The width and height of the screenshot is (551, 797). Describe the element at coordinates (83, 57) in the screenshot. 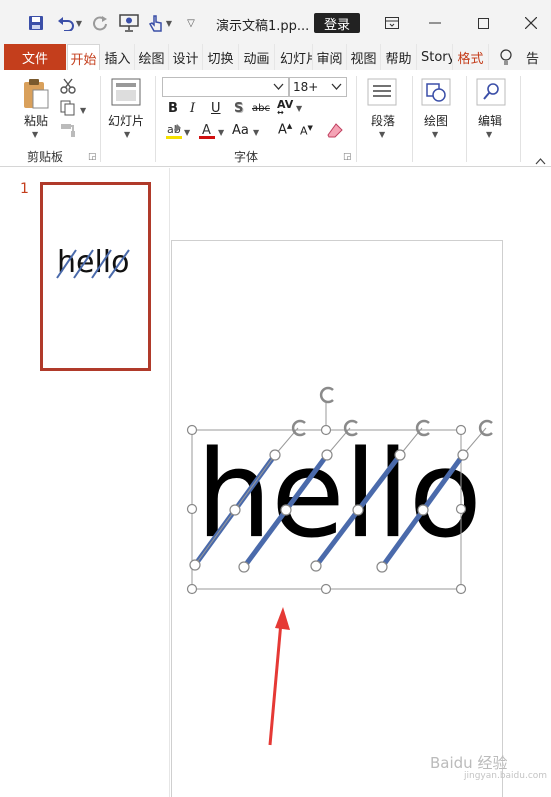

I see `tab-home: 开始` at that location.